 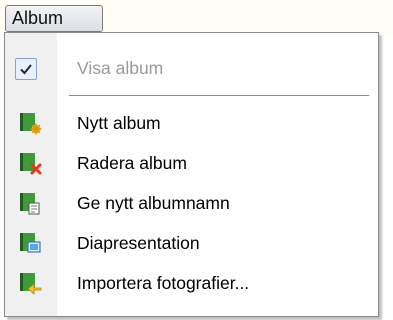 I want to click on album-menu-label: Album, so click(x=38, y=18).